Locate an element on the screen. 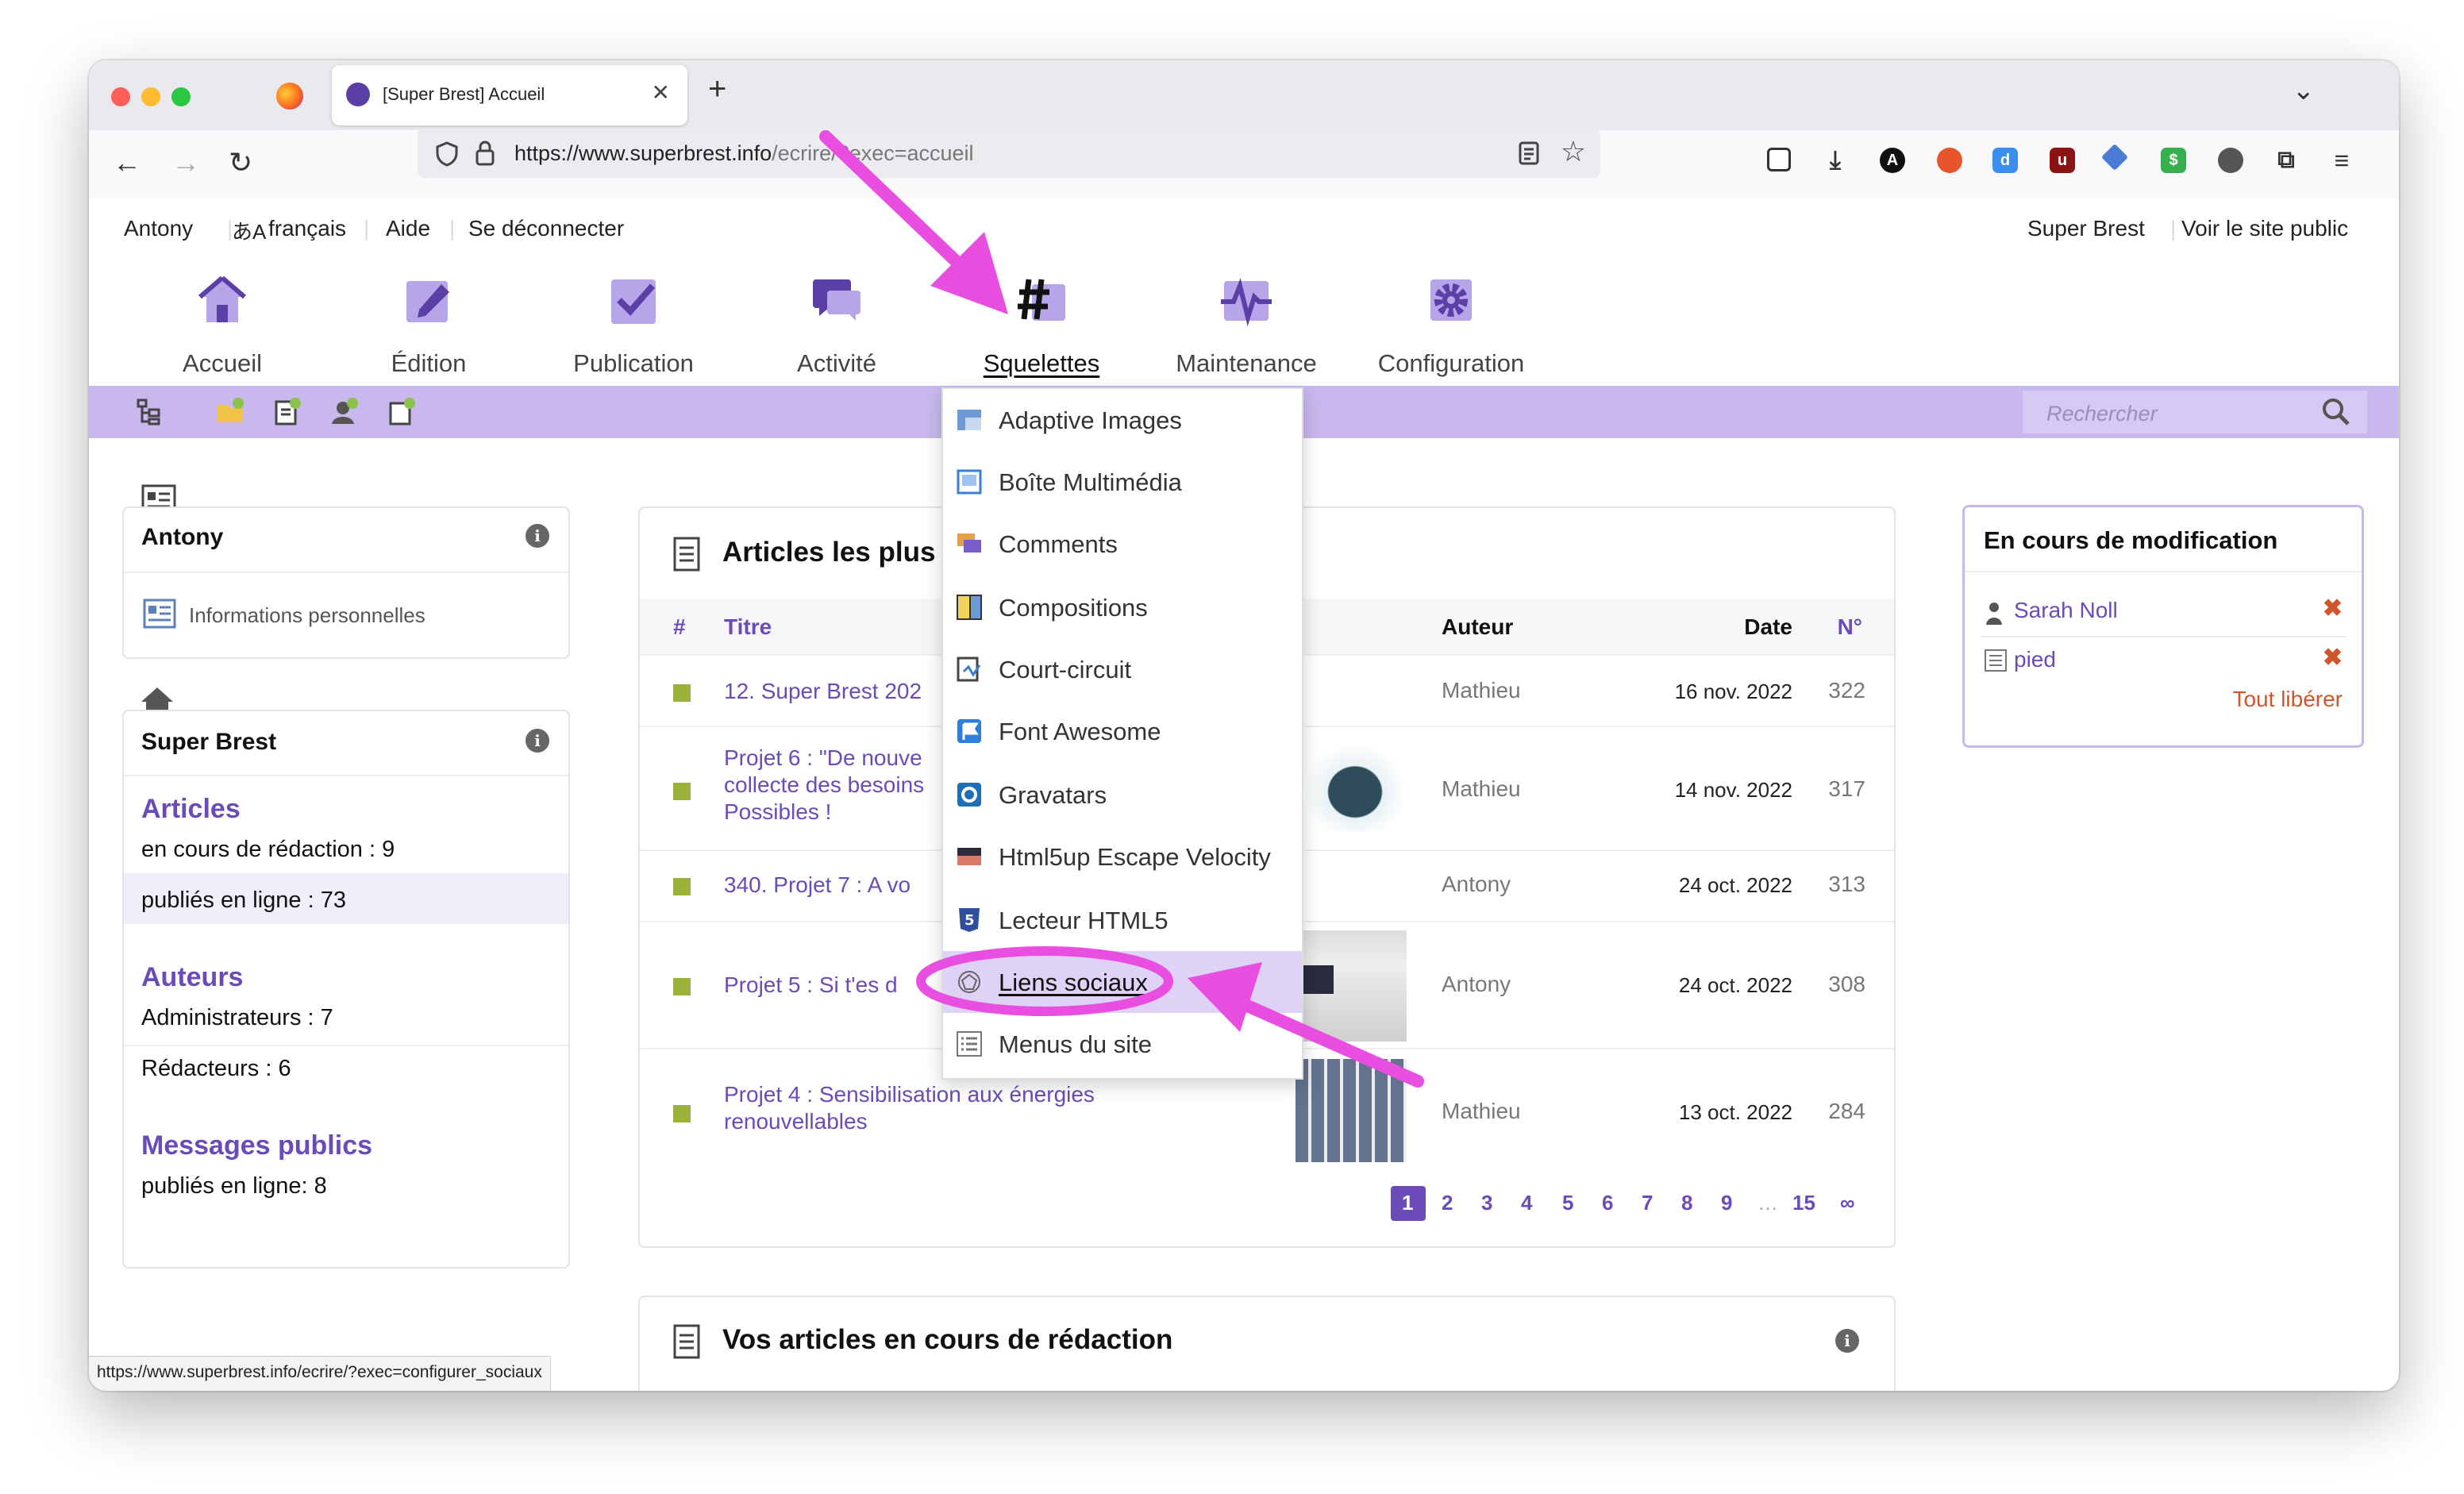  new-tab-icon: + is located at coordinates (717, 89).